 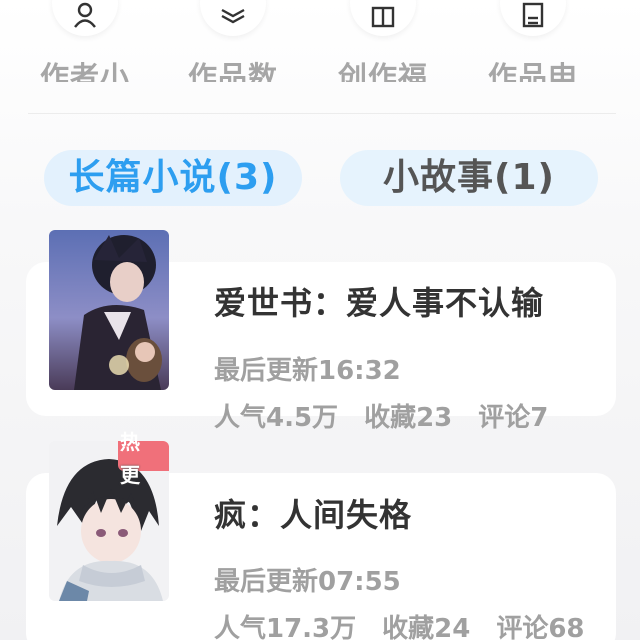 I want to click on section-divider, so click(x=322, y=113).